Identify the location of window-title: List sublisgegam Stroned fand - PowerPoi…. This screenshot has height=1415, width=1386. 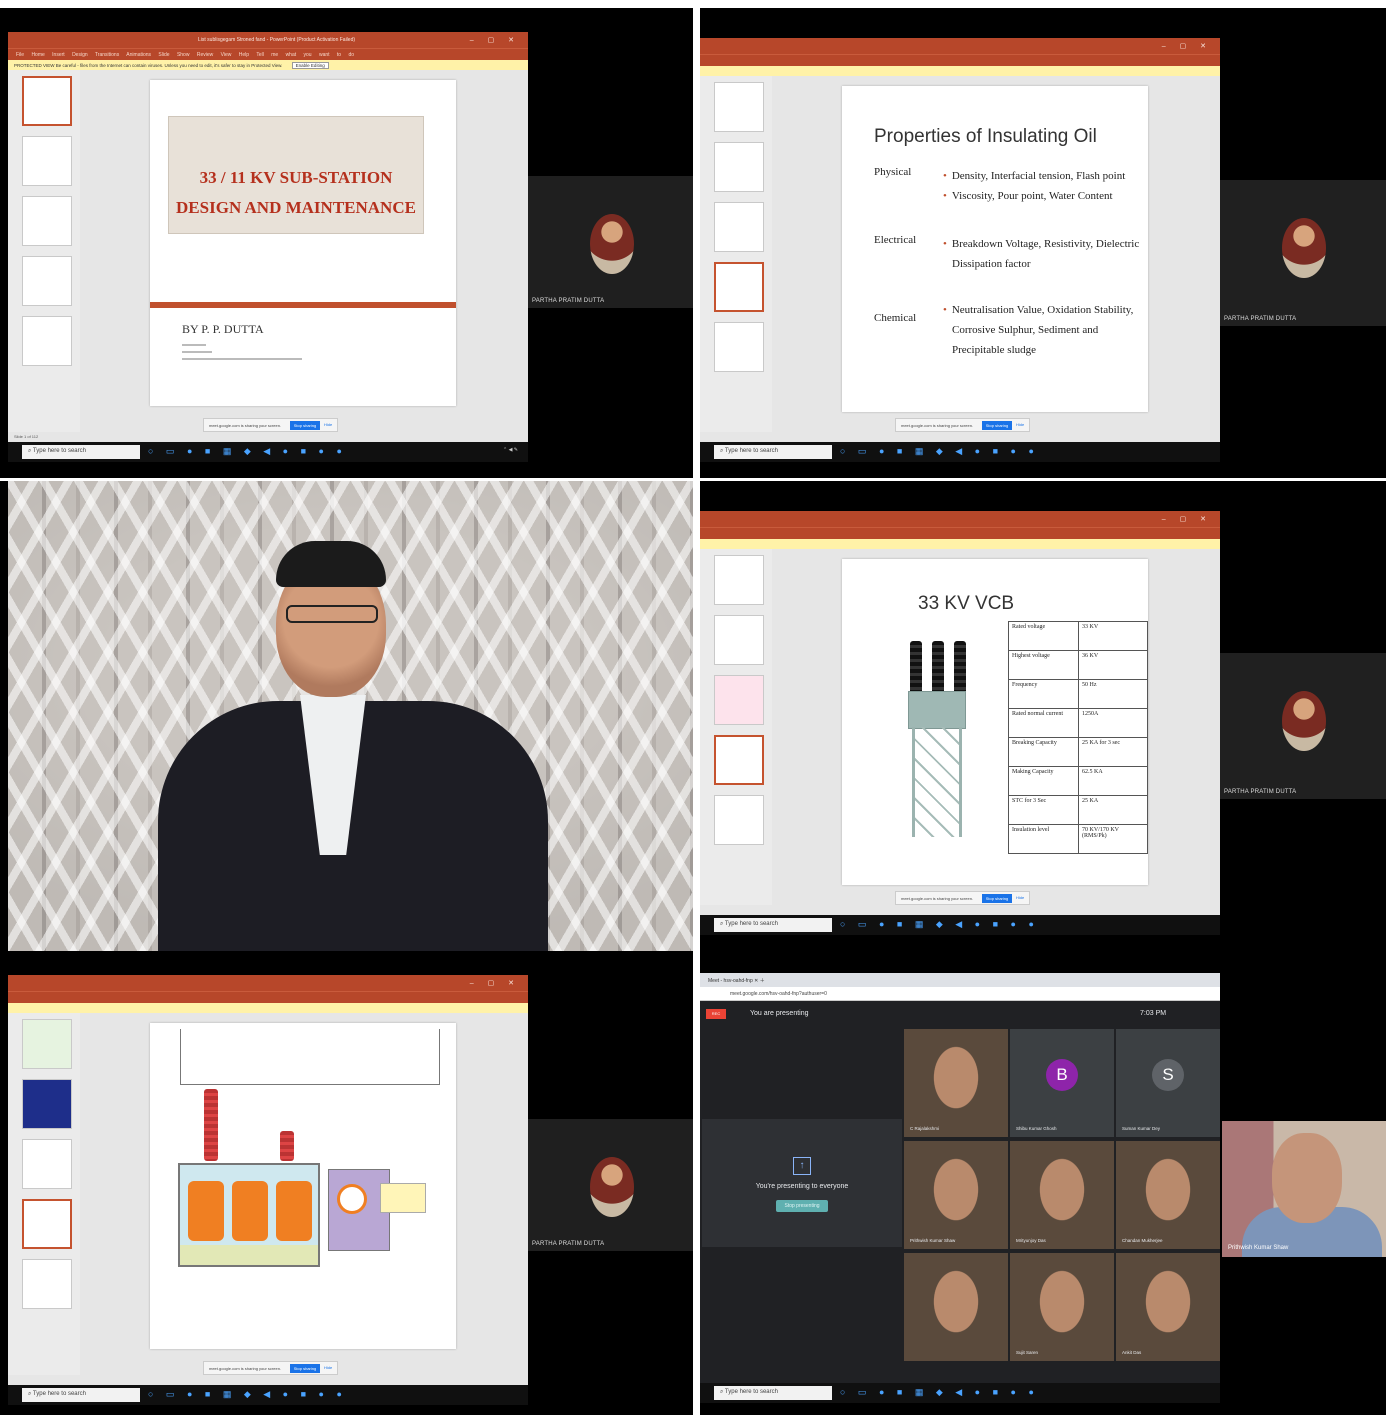
(277, 40).